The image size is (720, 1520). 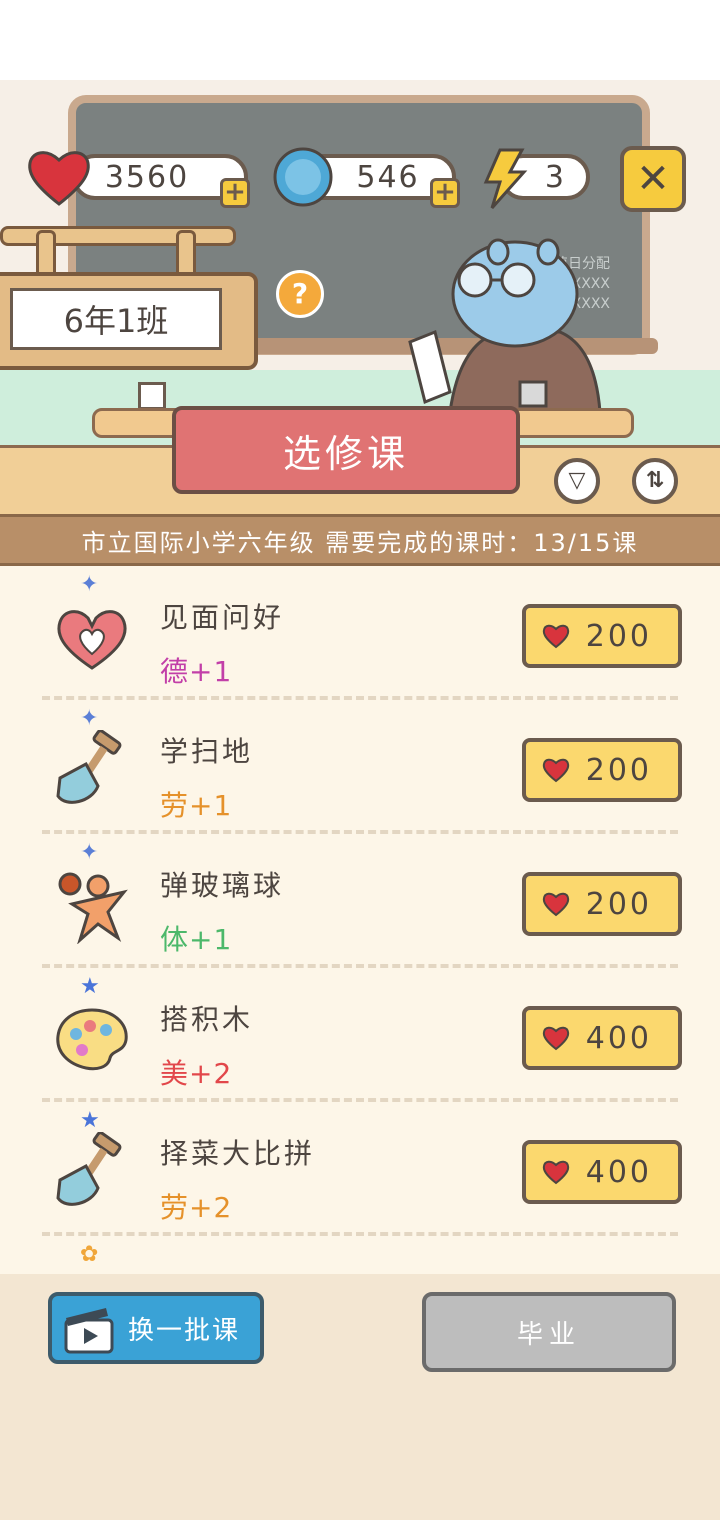 What do you see at coordinates (303, 177) in the screenshot?
I see `bottle-cap-coin-icon` at bounding box center [303, 177].